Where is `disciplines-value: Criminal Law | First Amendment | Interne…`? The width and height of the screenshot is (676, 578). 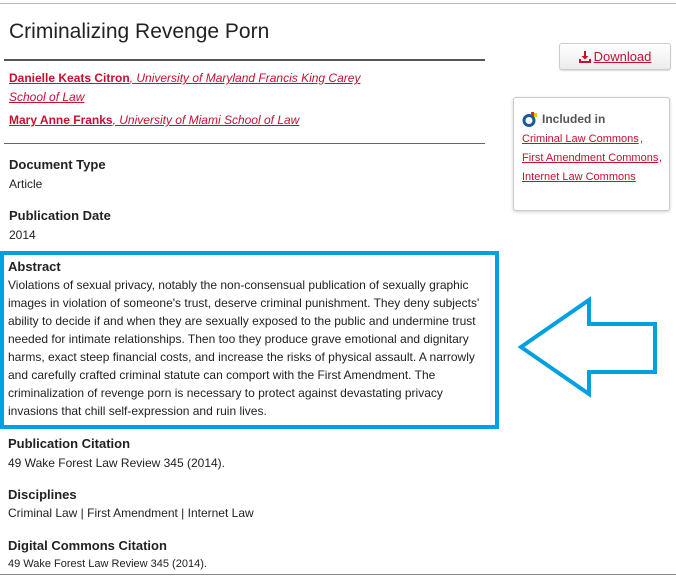
disciplines-value: Criminal Law | First Amendment | Interne… is located at coordinates (131, 513).